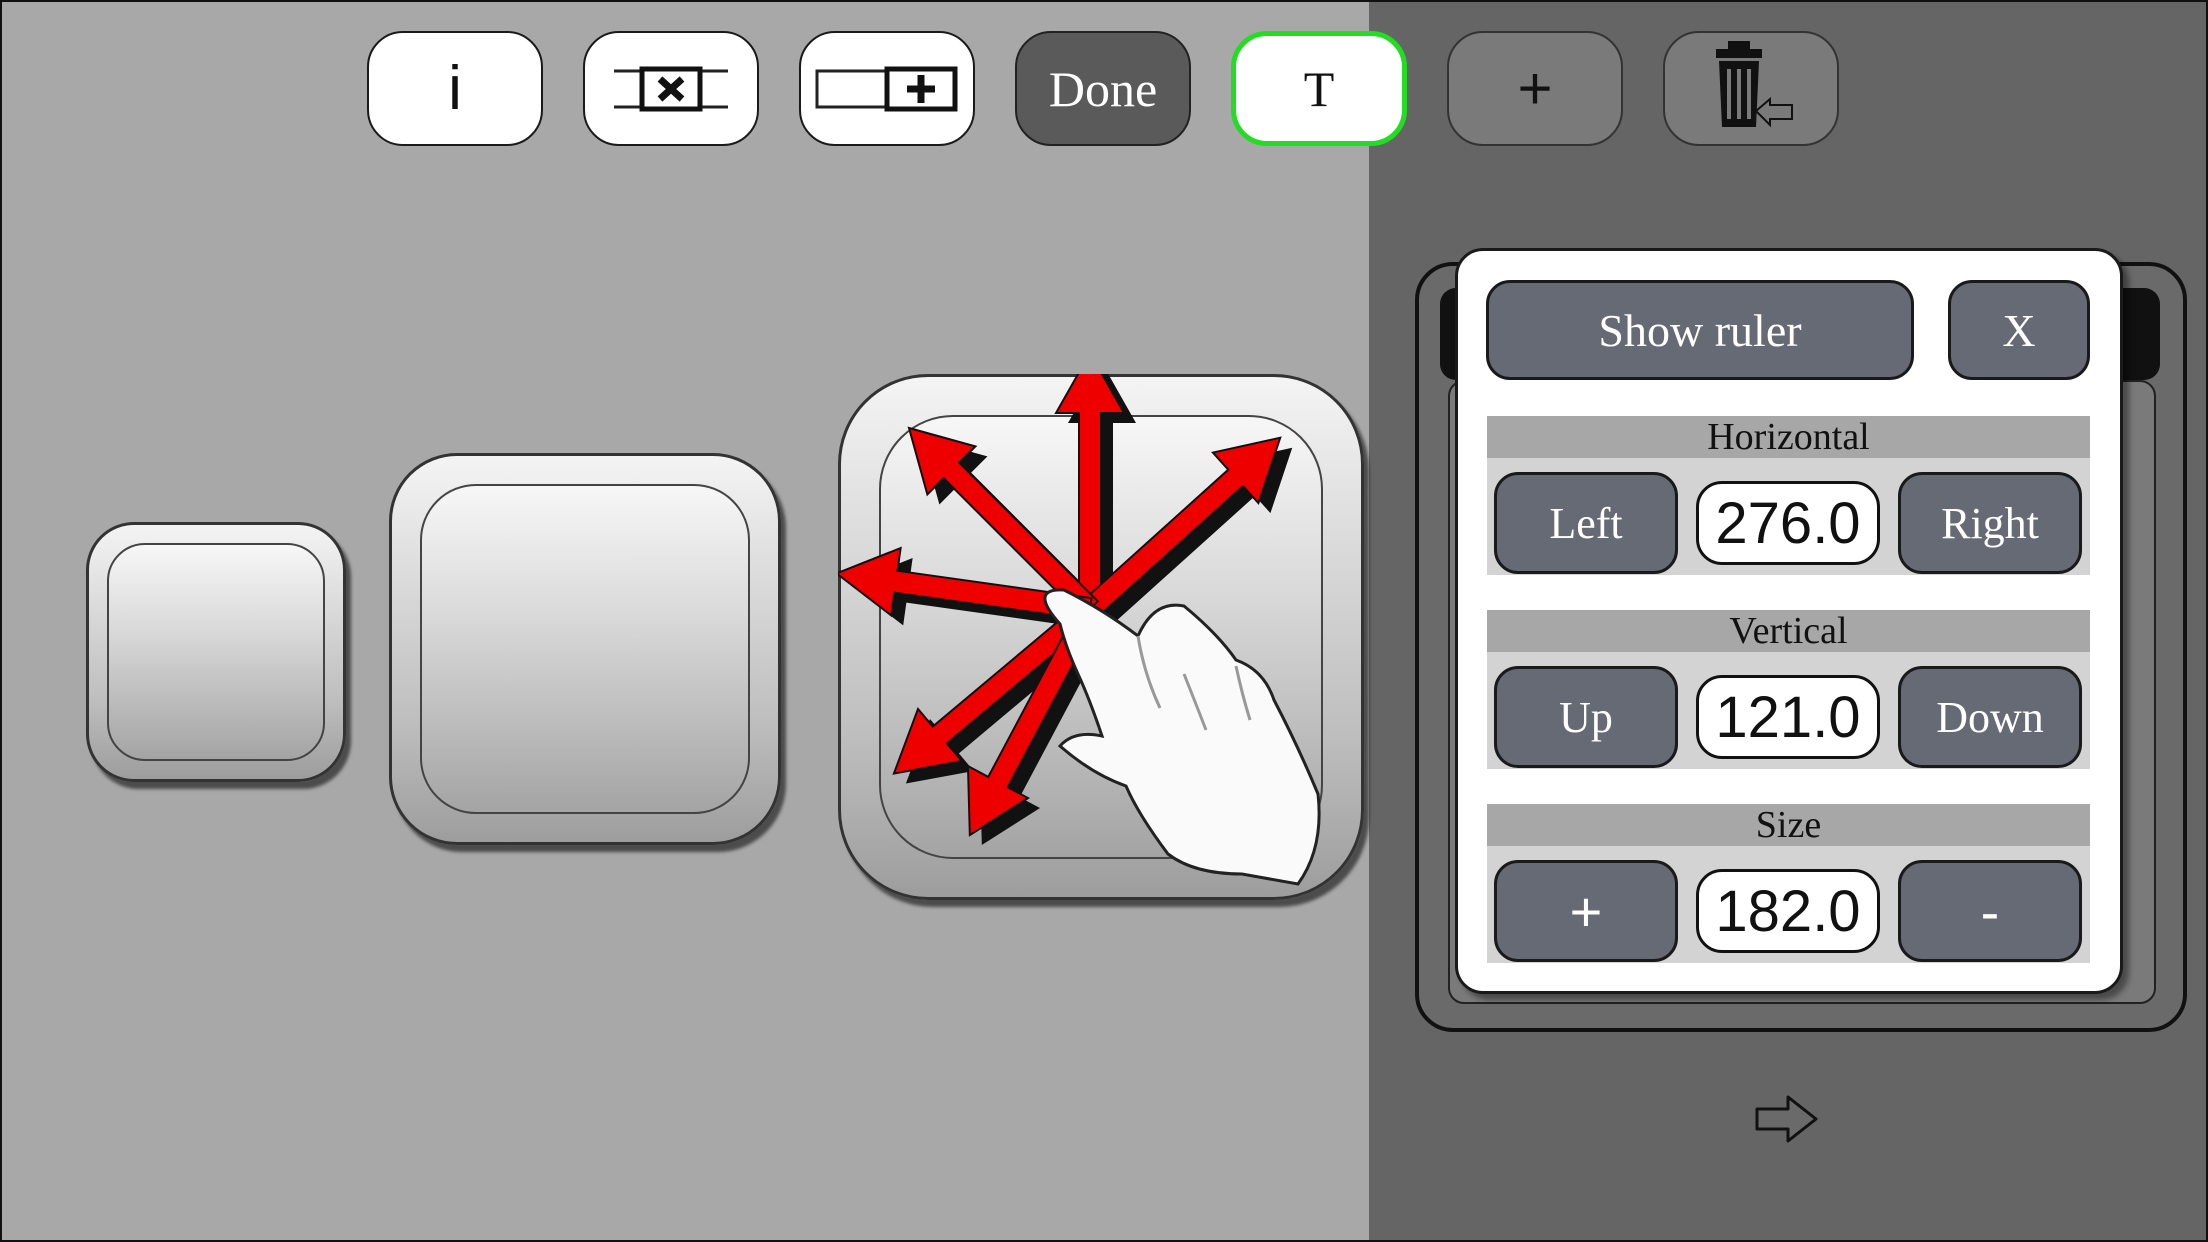 Image resolution: width=2208 pixels, height=1242 pixels. Describe the element at coordinates (1788, 825) in the screenshot. I see `size-title: Size` at that location.